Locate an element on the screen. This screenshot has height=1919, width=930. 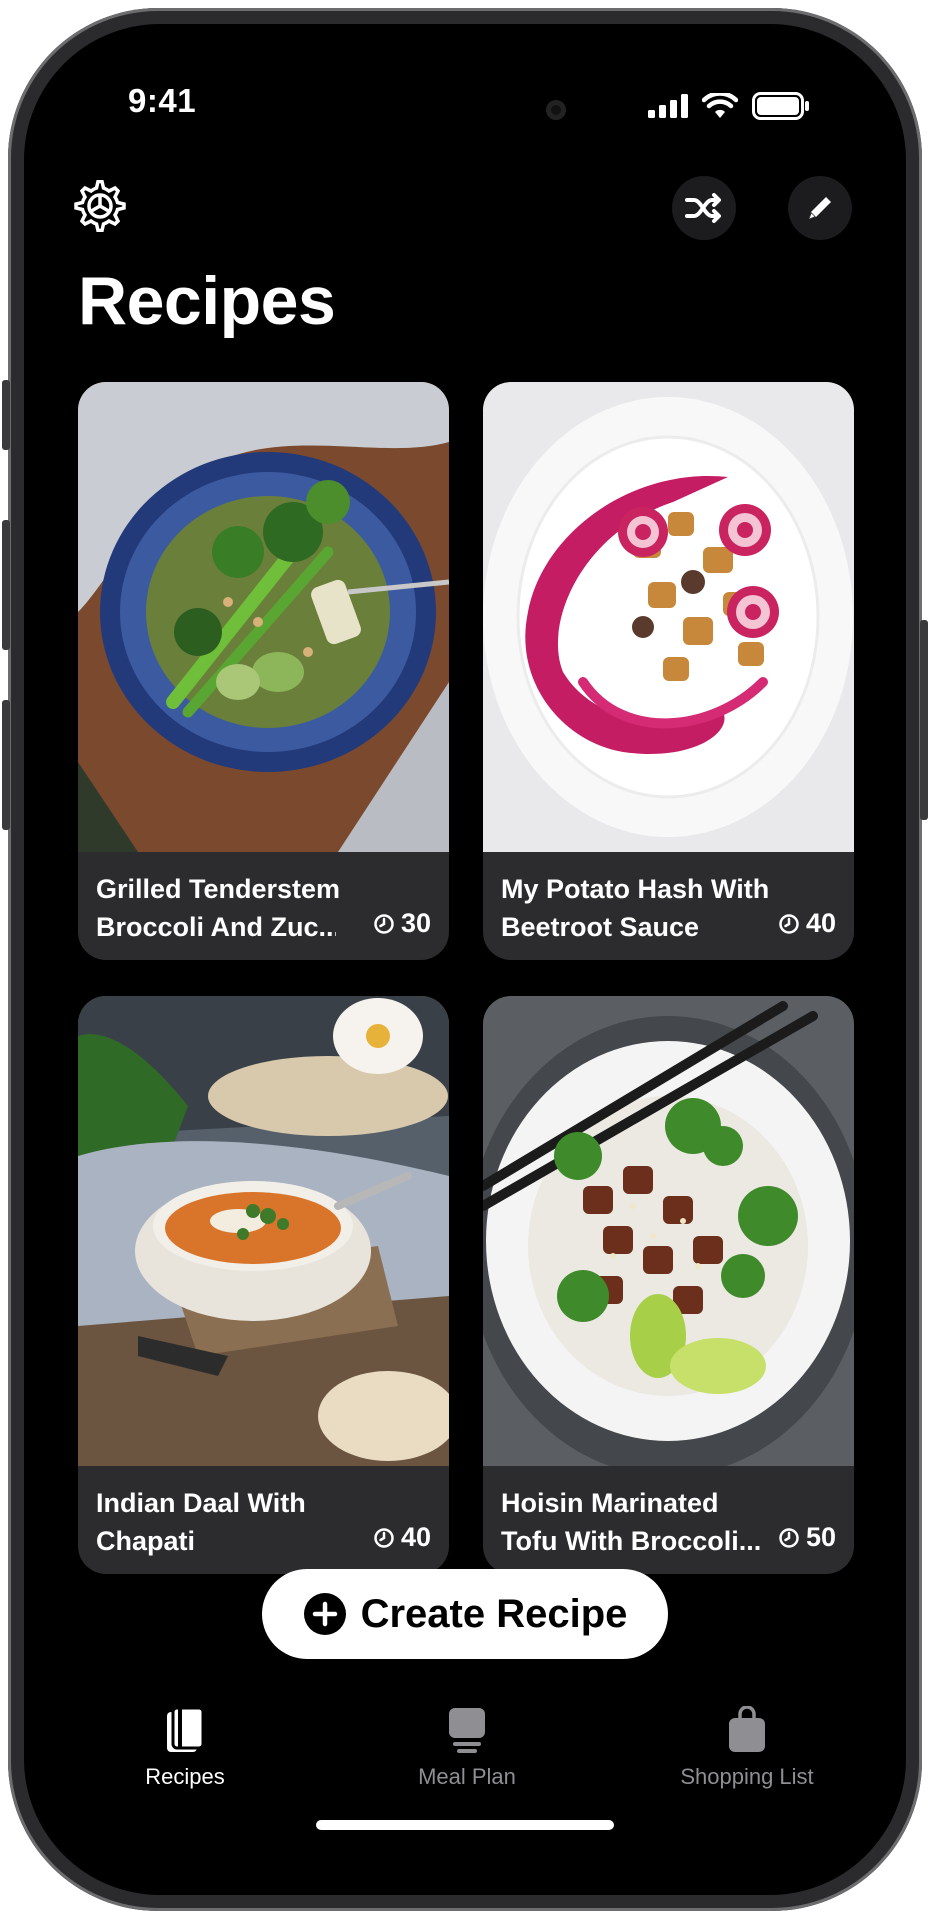
tab-label: Recipes is located at coordinates (185, 1776).